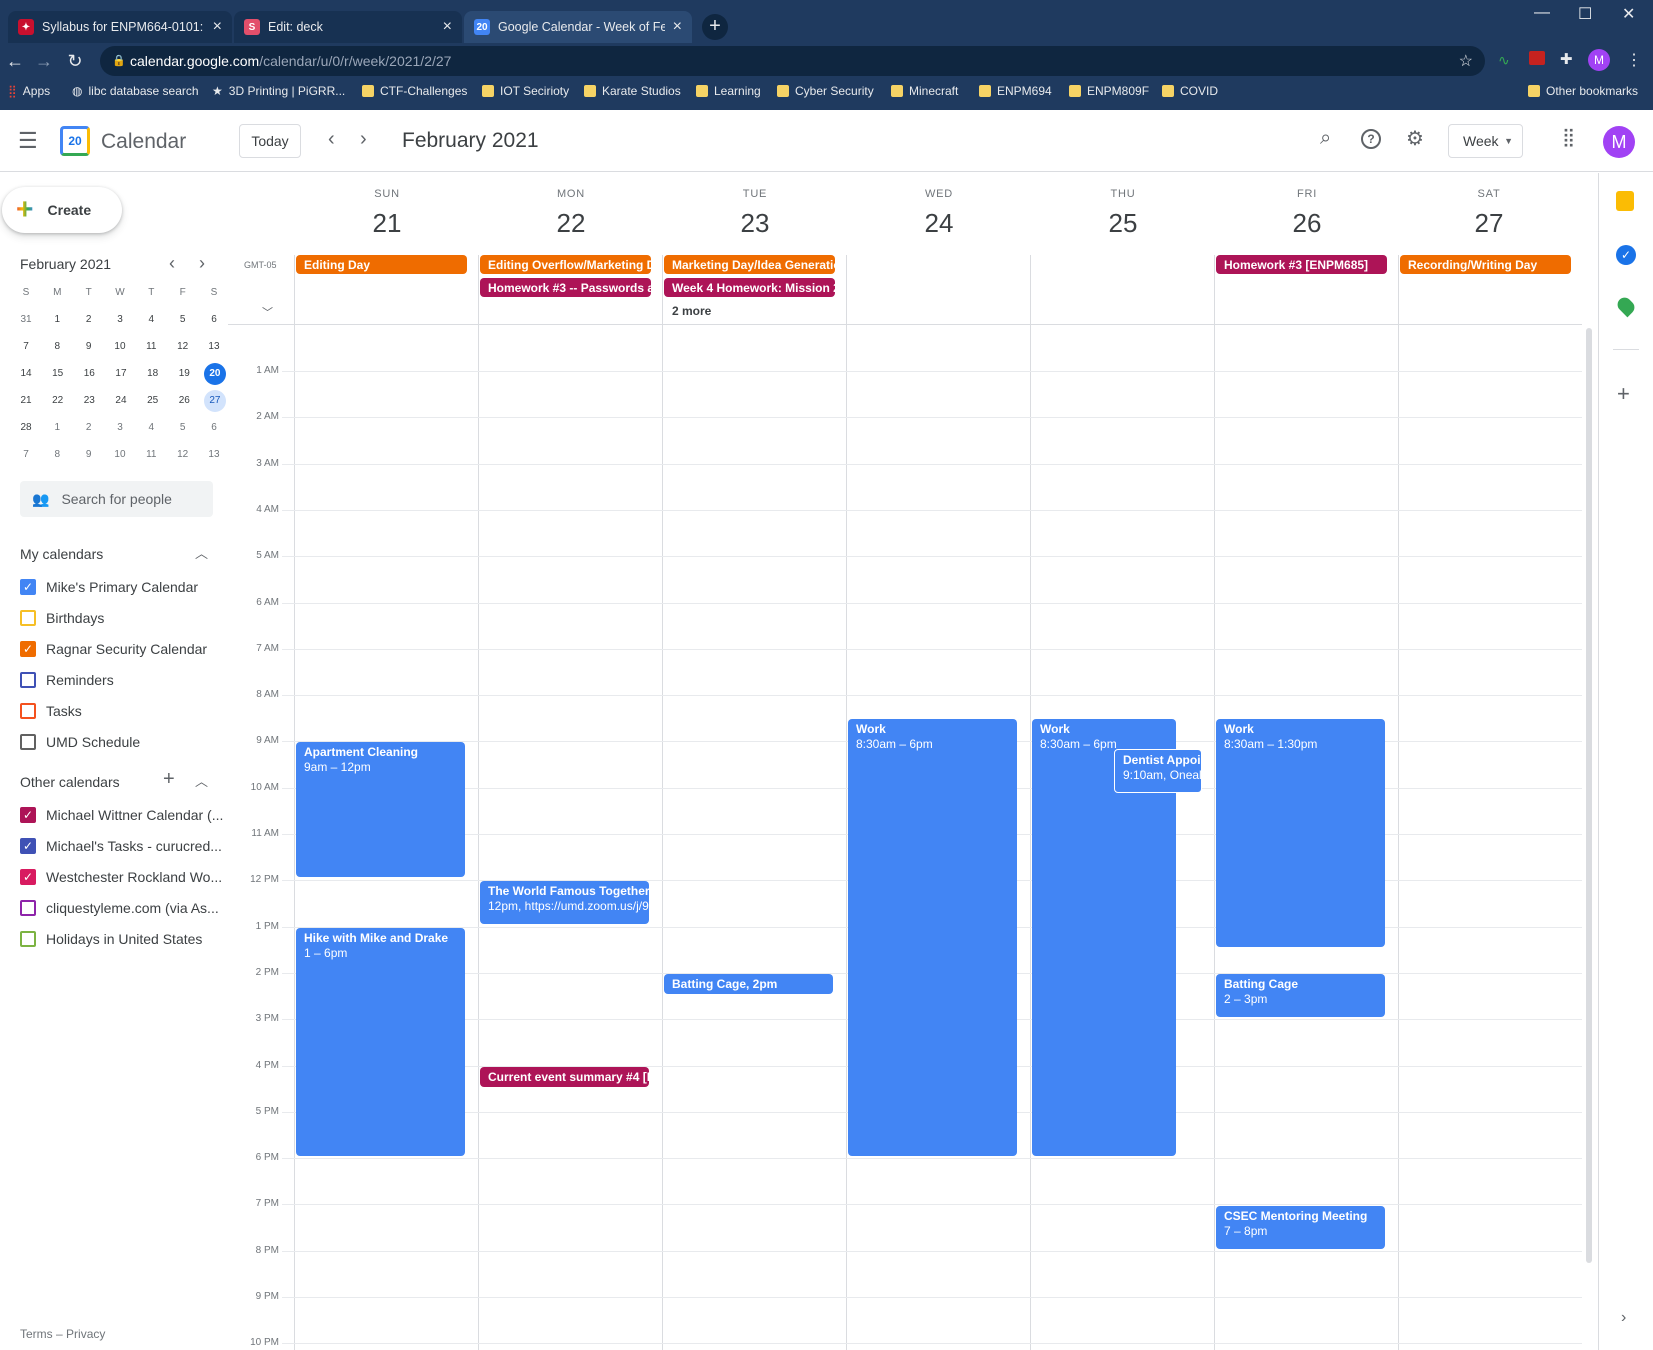  Describe the element at coordinates (1542, 13) in the screenshot. I see `minimize-icon: —` at that location.